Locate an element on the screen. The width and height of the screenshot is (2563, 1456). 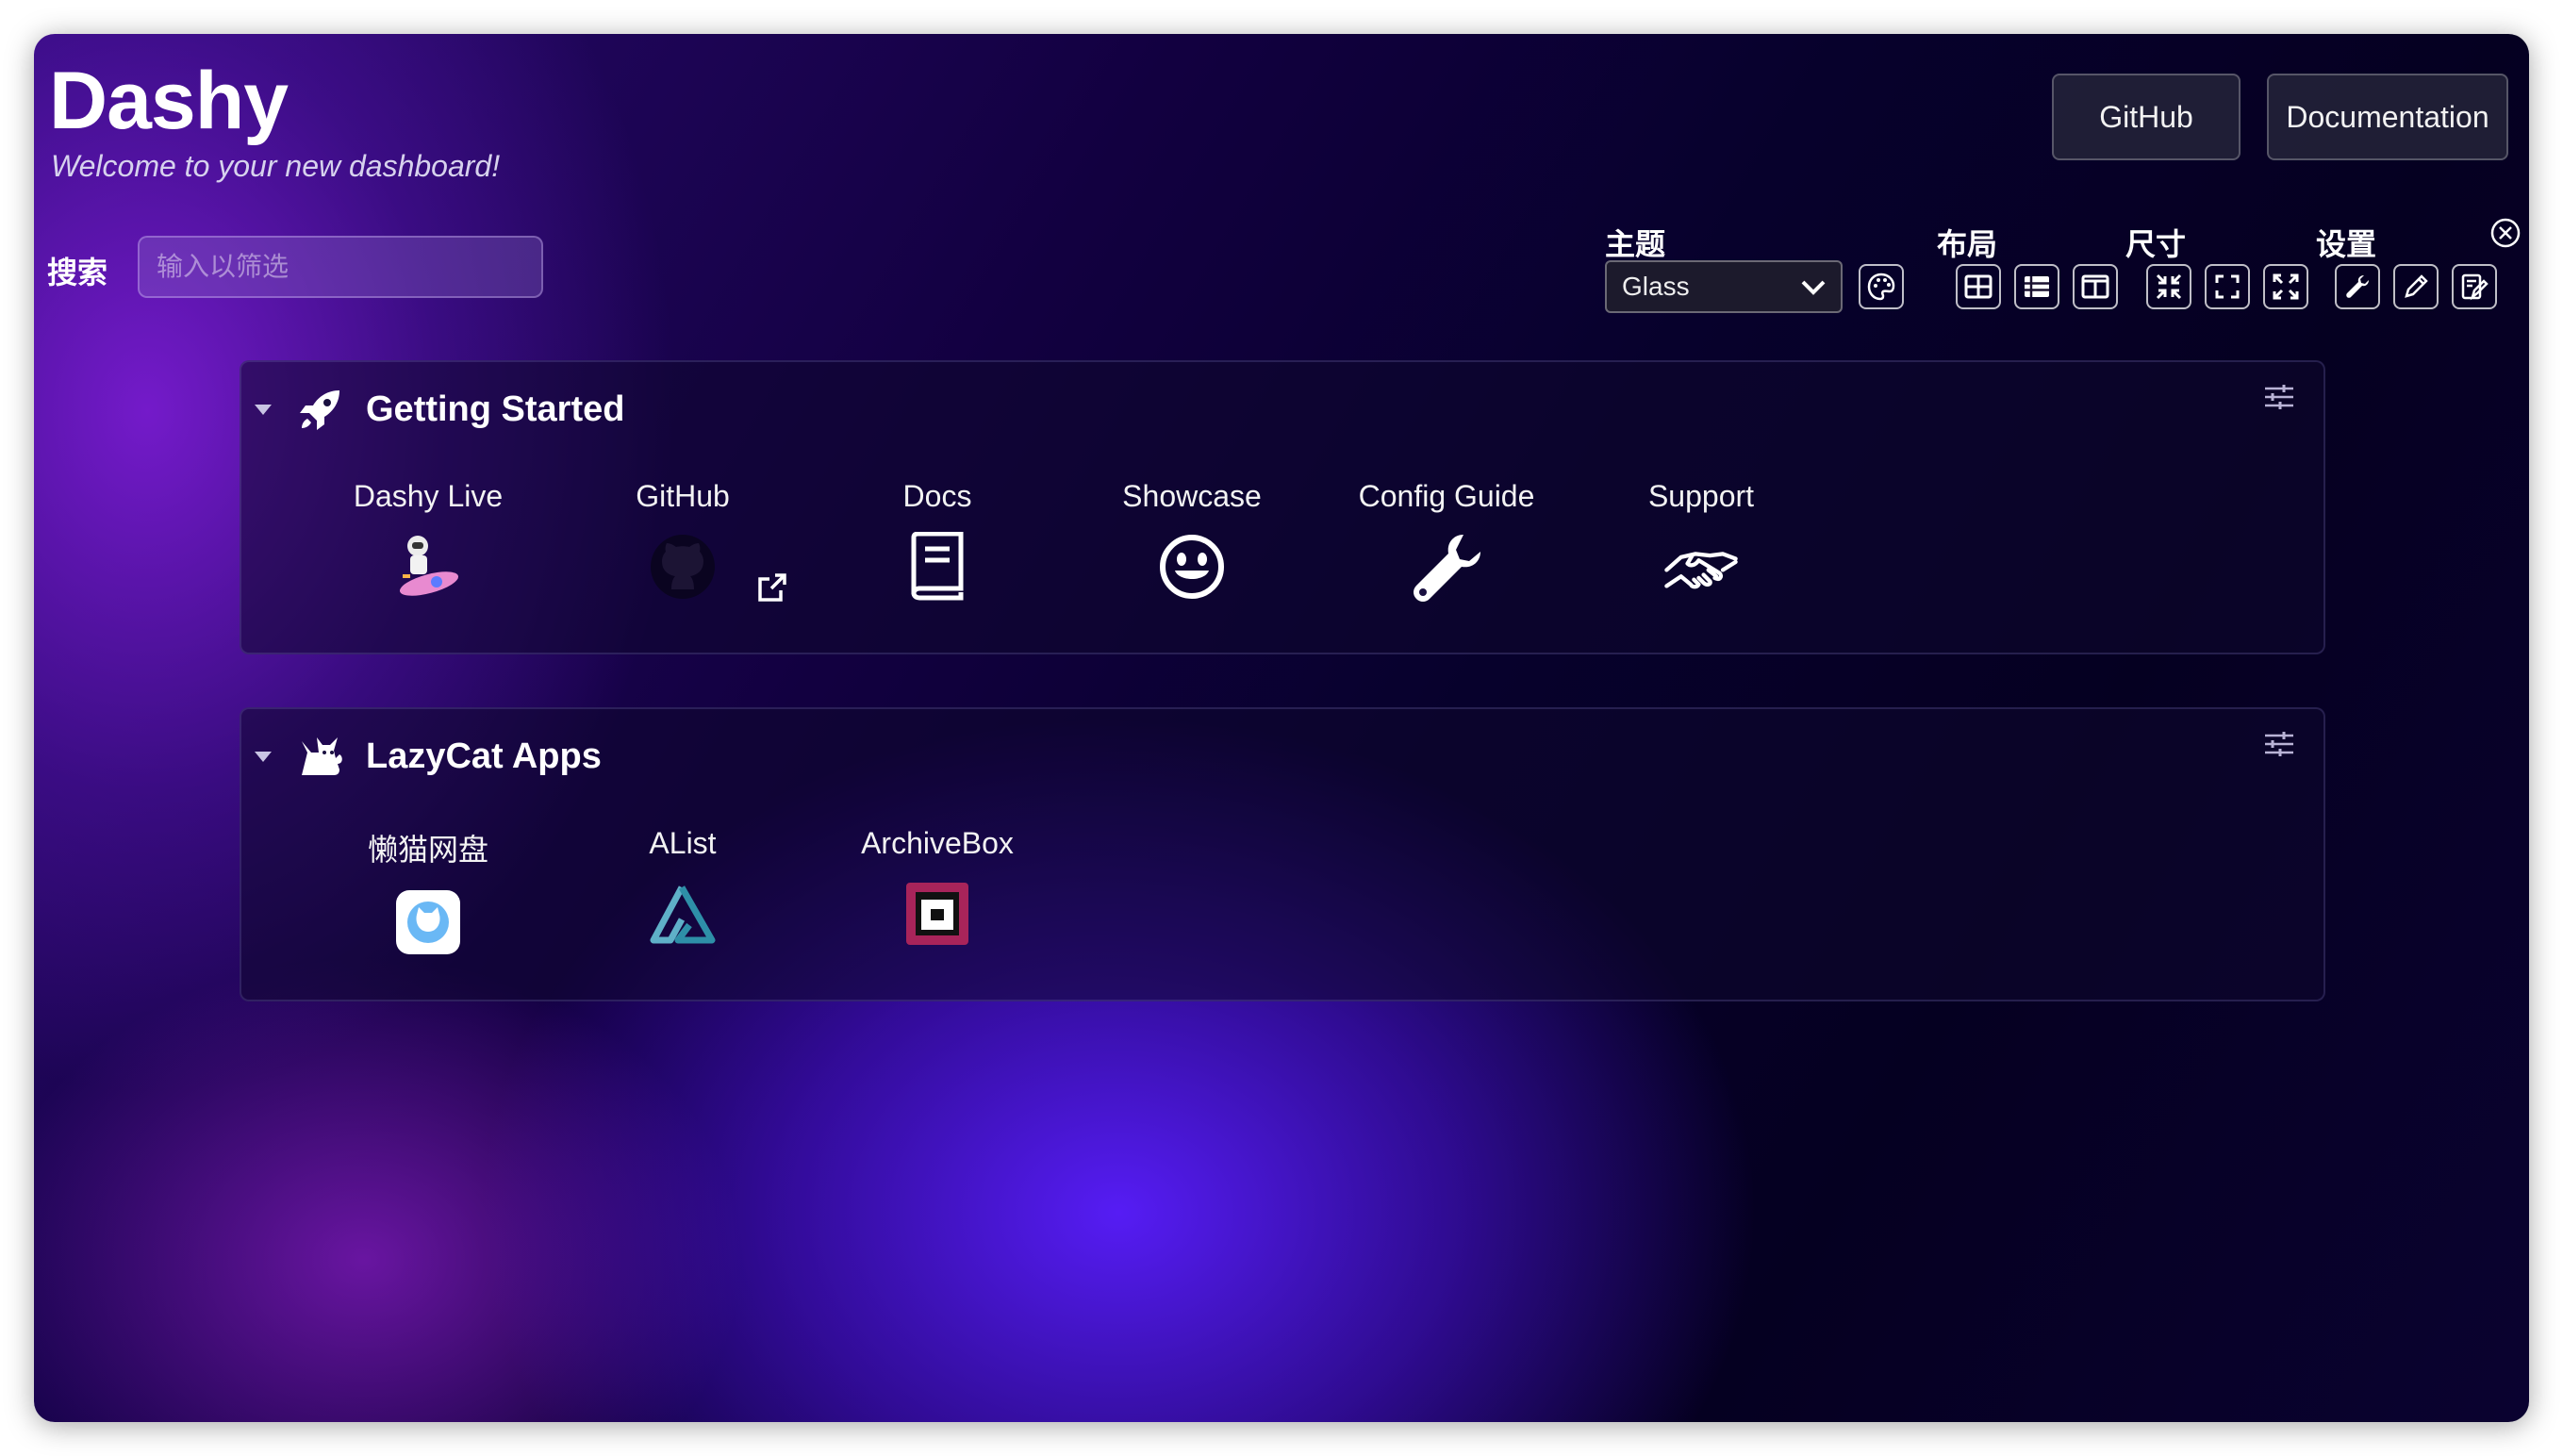
cat-icon is located at coordinates (322, 756).